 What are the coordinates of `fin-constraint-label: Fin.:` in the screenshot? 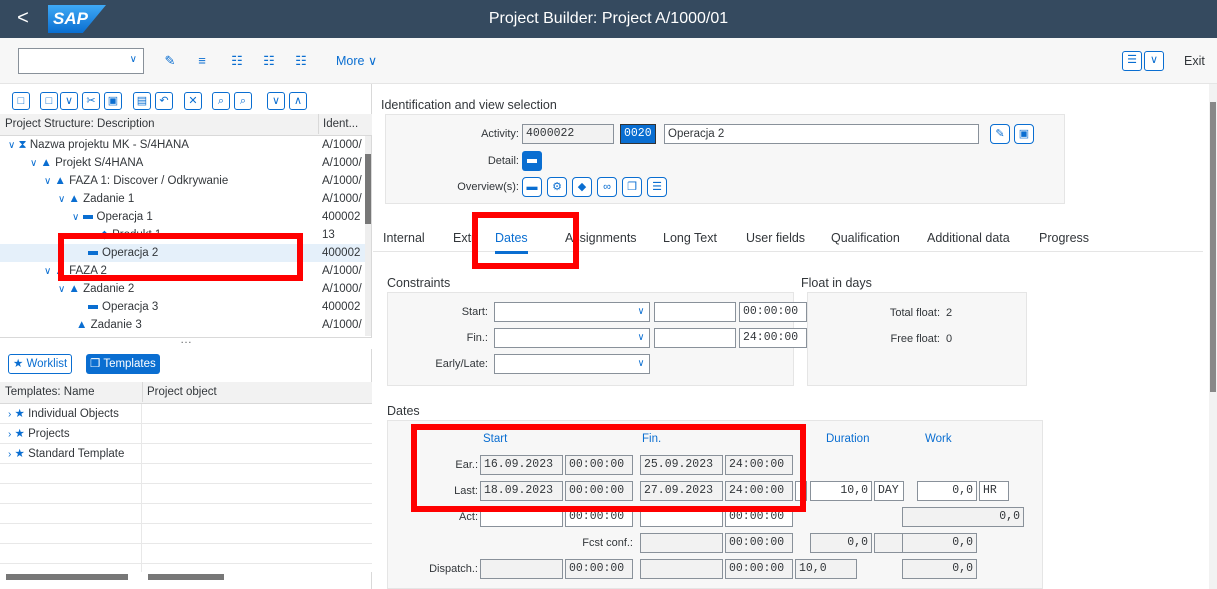 It's located at (477, 338).